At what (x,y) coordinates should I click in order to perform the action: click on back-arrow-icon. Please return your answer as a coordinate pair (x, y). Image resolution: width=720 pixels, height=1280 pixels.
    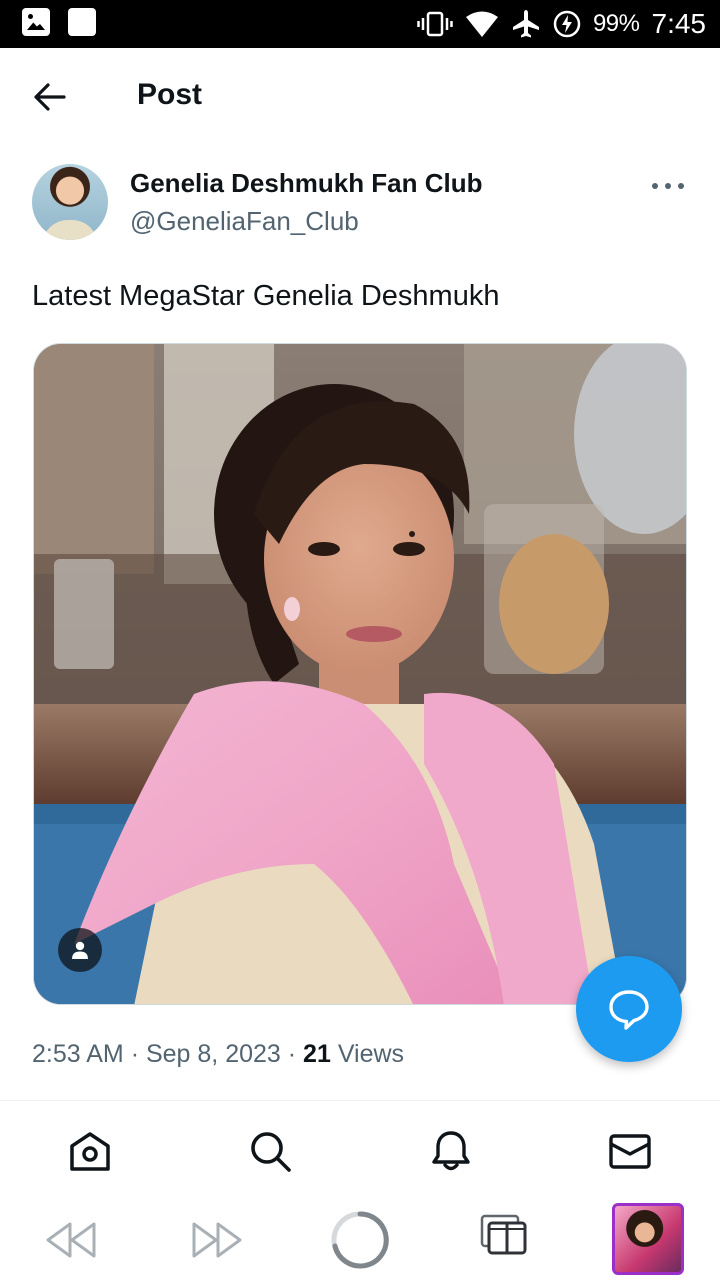
    Looking at the image, I should click on (50, 97).